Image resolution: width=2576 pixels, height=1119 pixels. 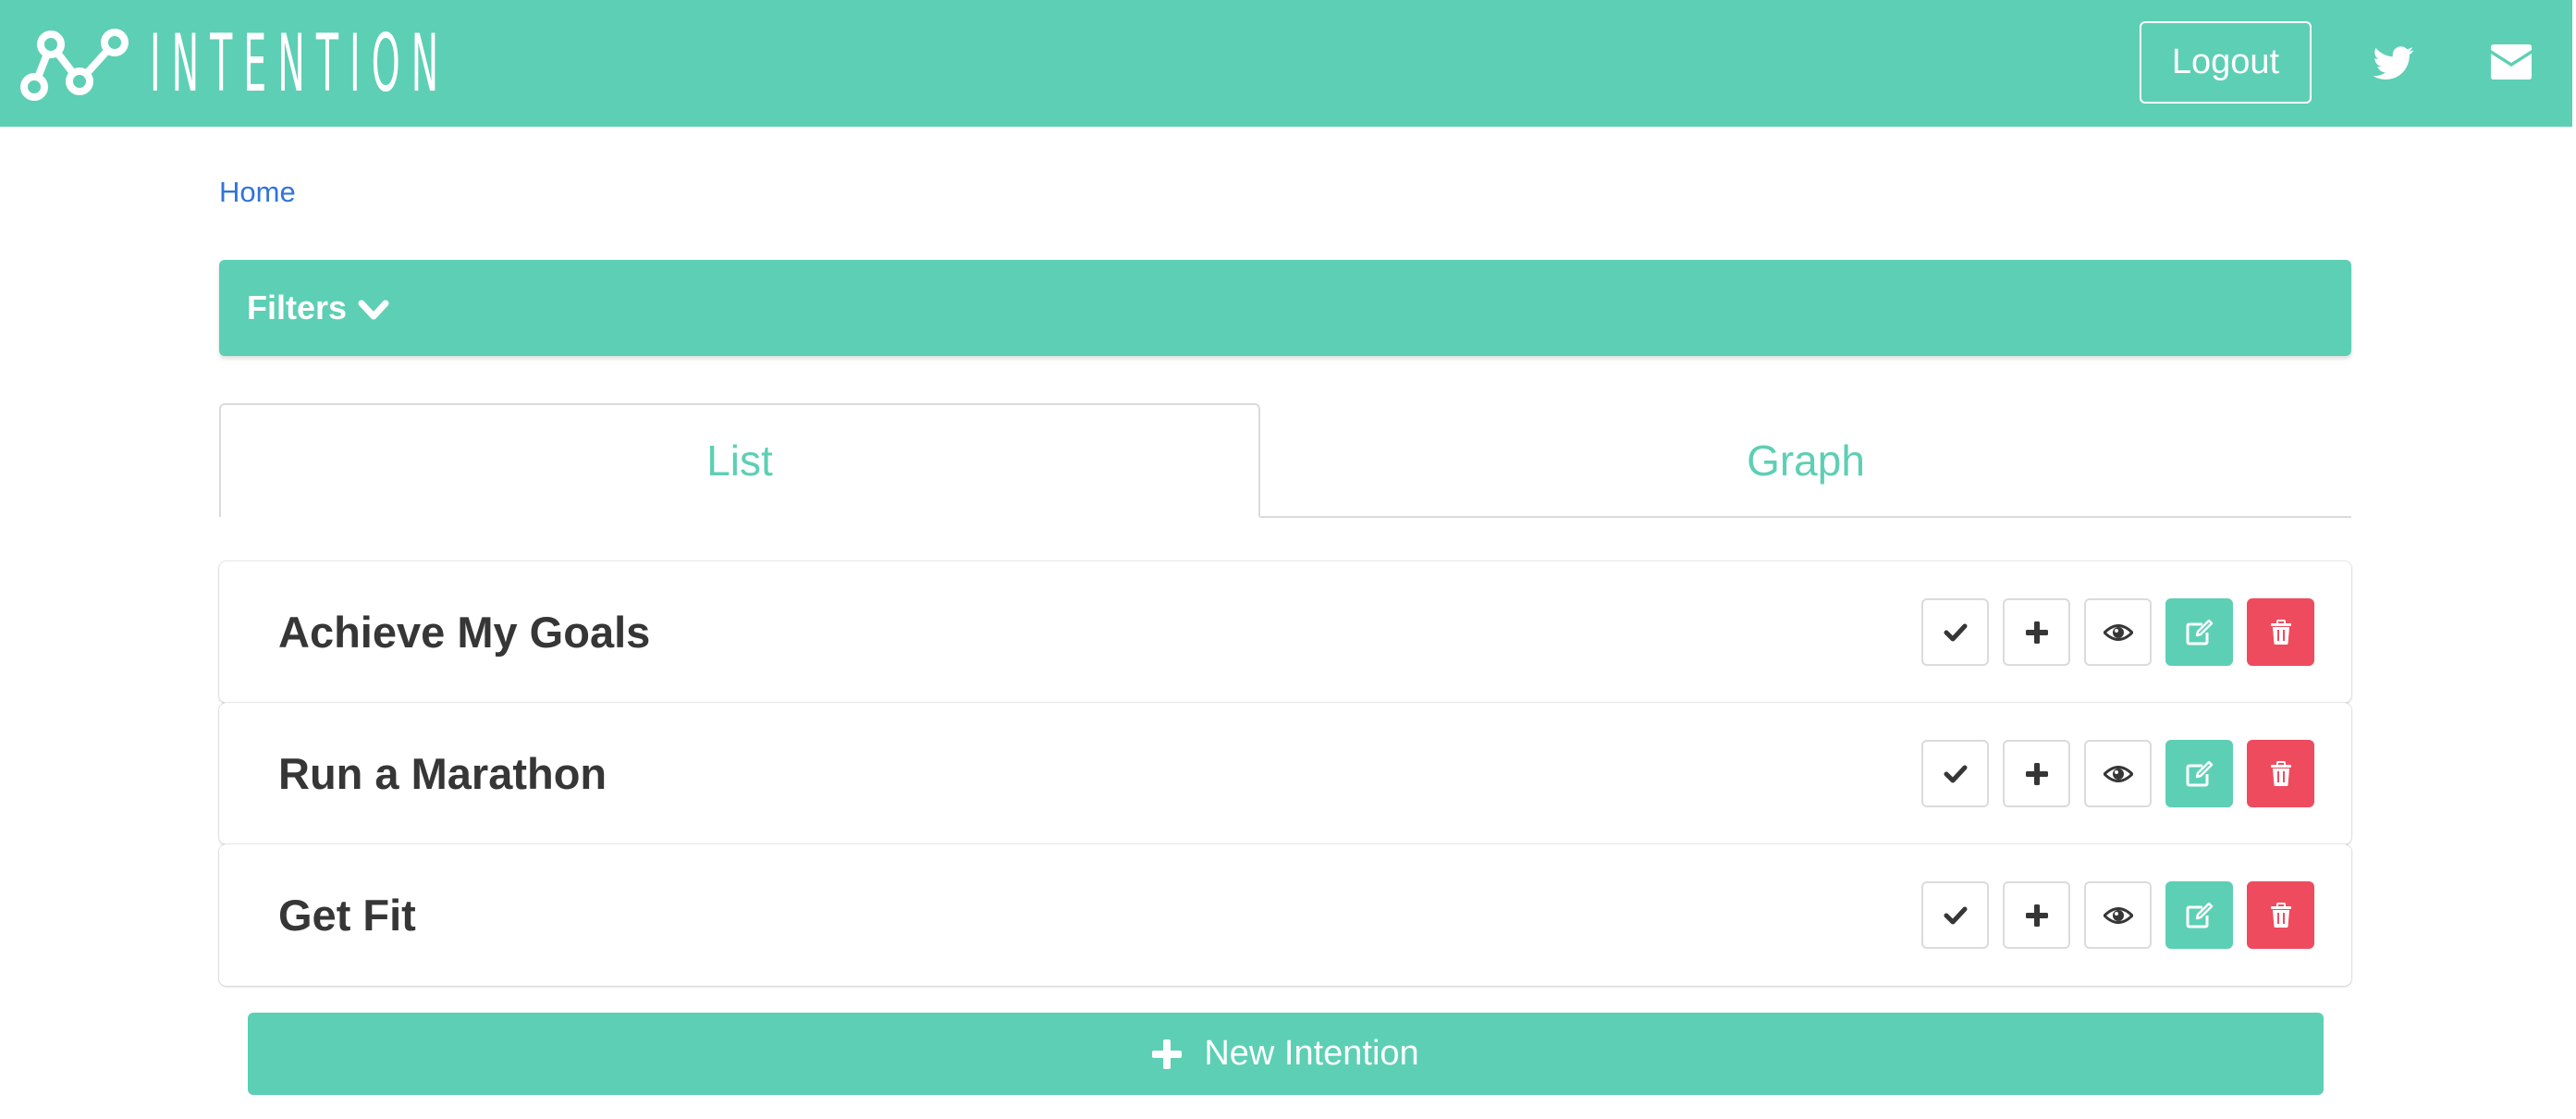 What do you see at coordinates (1311, 1053) in the screenshot?
I see `new-intention-label: New Intention` at bounding box center [1311, 1053].